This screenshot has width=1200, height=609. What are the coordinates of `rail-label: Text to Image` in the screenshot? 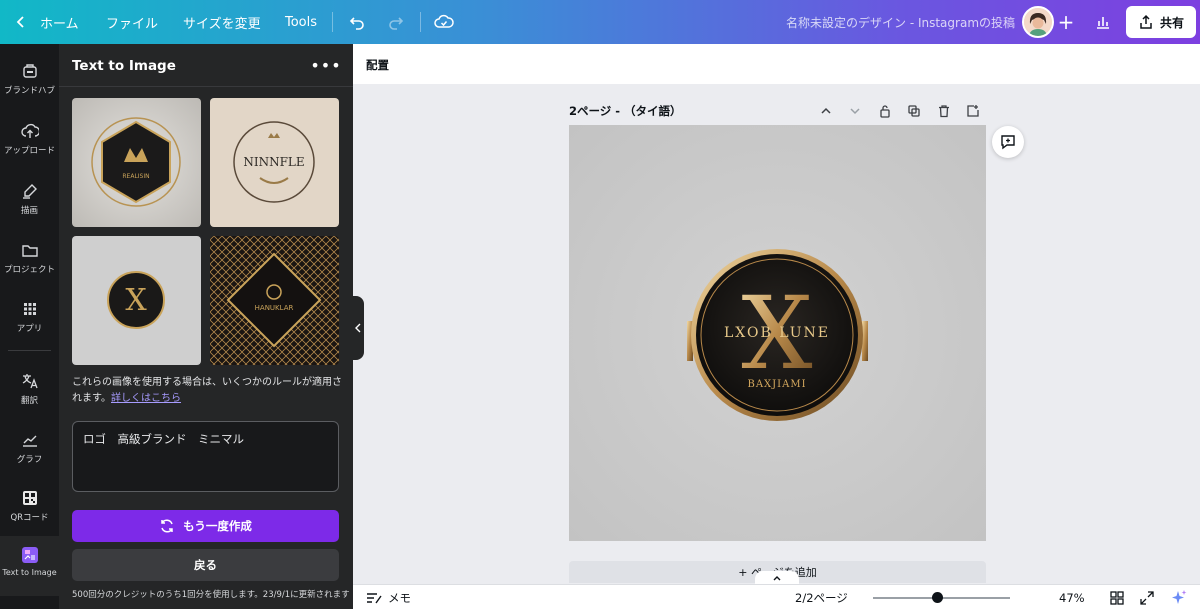 It's located at (29, 572).